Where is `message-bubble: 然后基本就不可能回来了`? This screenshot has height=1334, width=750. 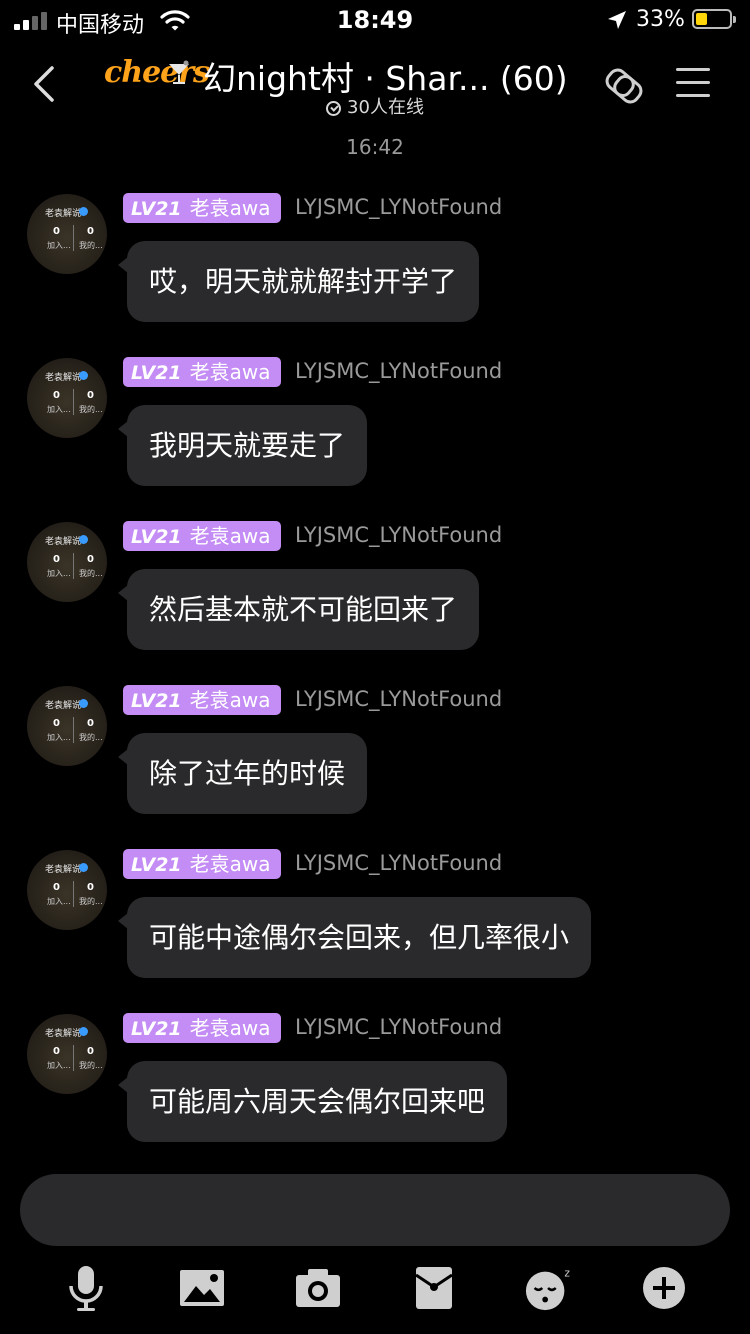 message-bubble: 然后基本就不可能回来了 is located at coordinates (298, 609).